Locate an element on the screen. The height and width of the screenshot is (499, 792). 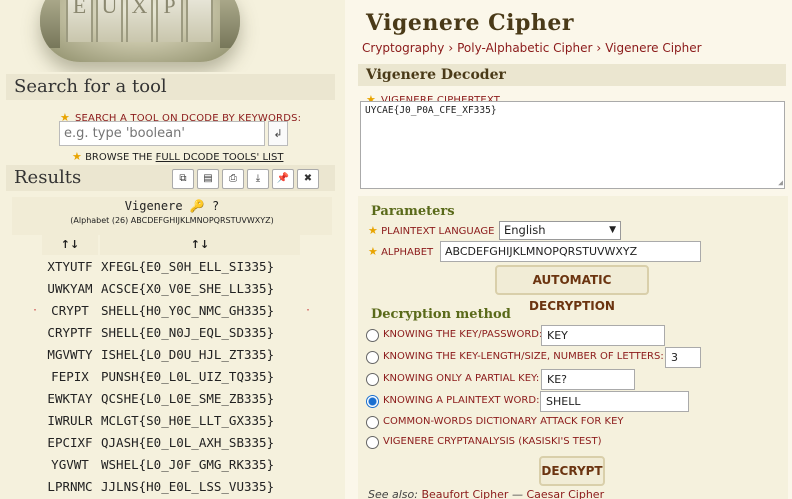
dcode-logo: E U X P is located at coordinates (172, 36).